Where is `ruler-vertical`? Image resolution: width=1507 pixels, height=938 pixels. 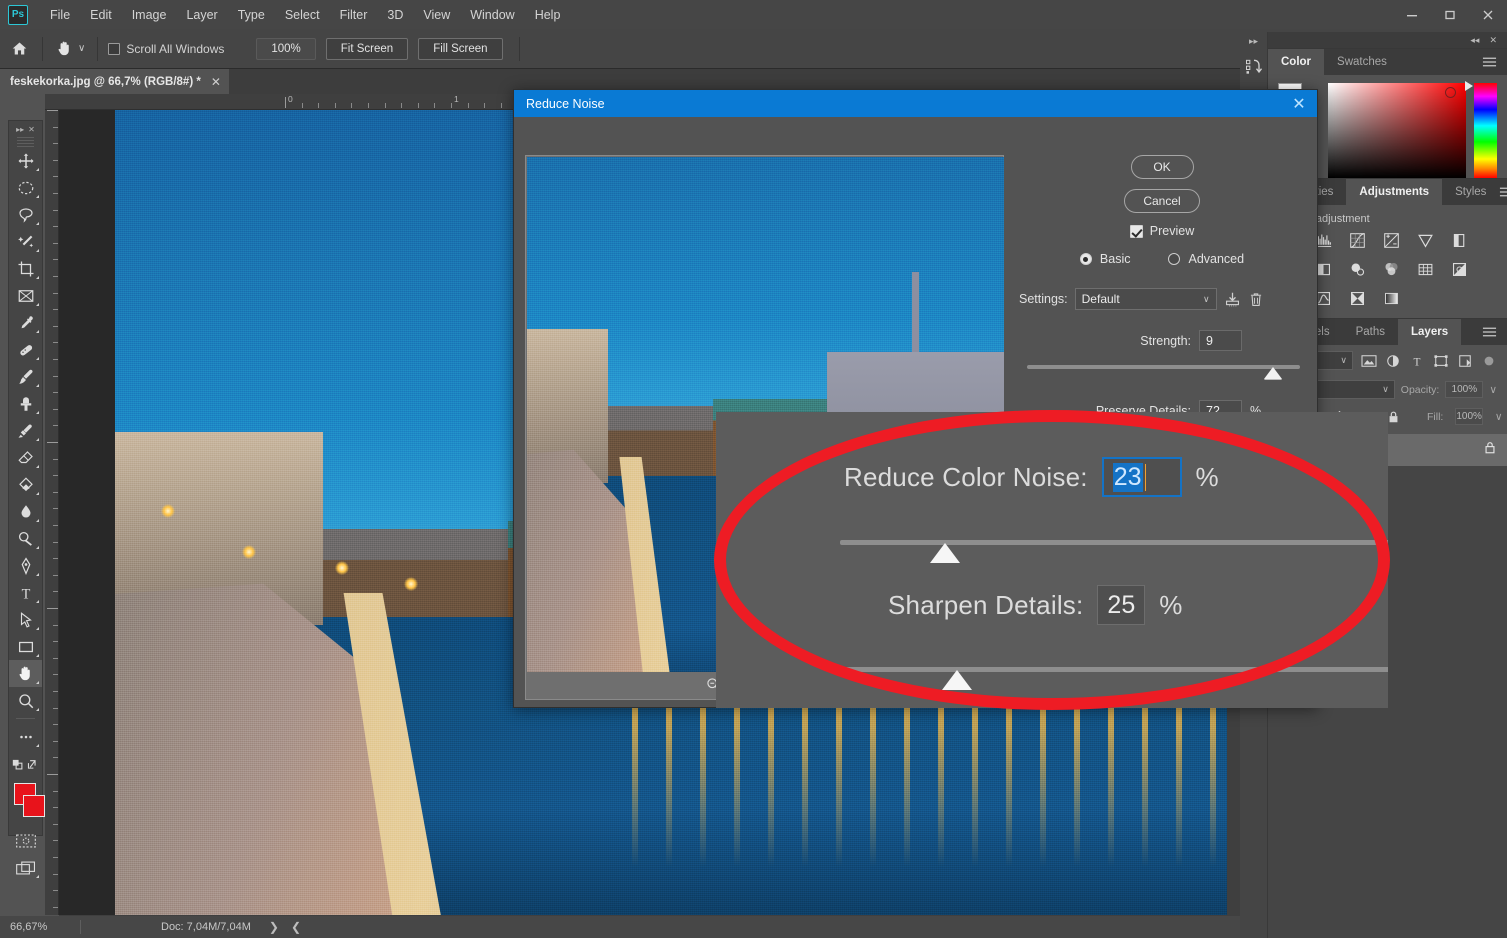 ruler-vertical is located at coordinates (52, 512).